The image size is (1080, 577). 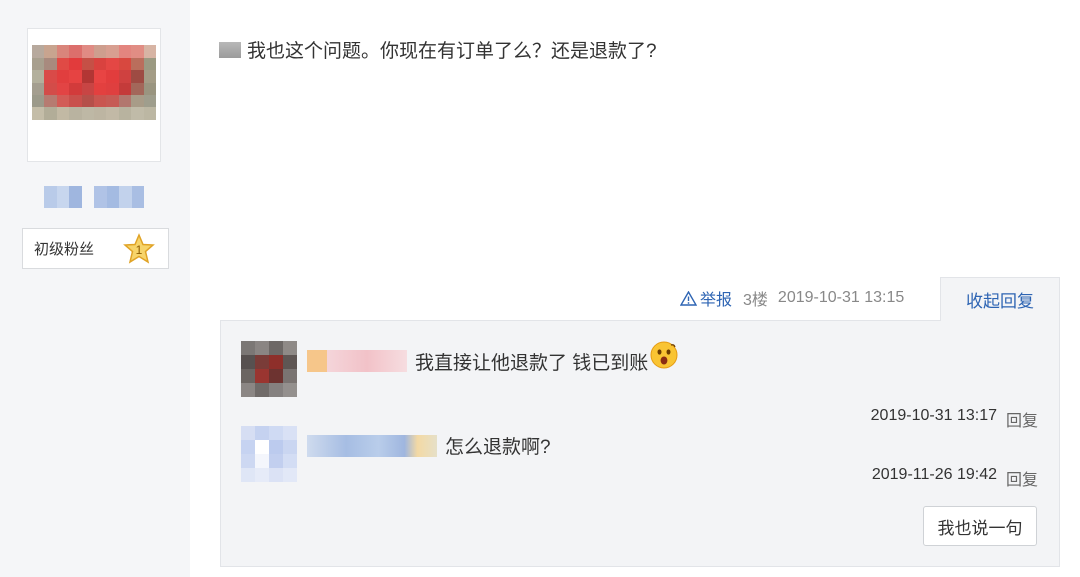 What do you see at coordinates (980, 526) in the screenshot?
I see `add-comment-button: 我也说一句` at bounding box center [980, 526].